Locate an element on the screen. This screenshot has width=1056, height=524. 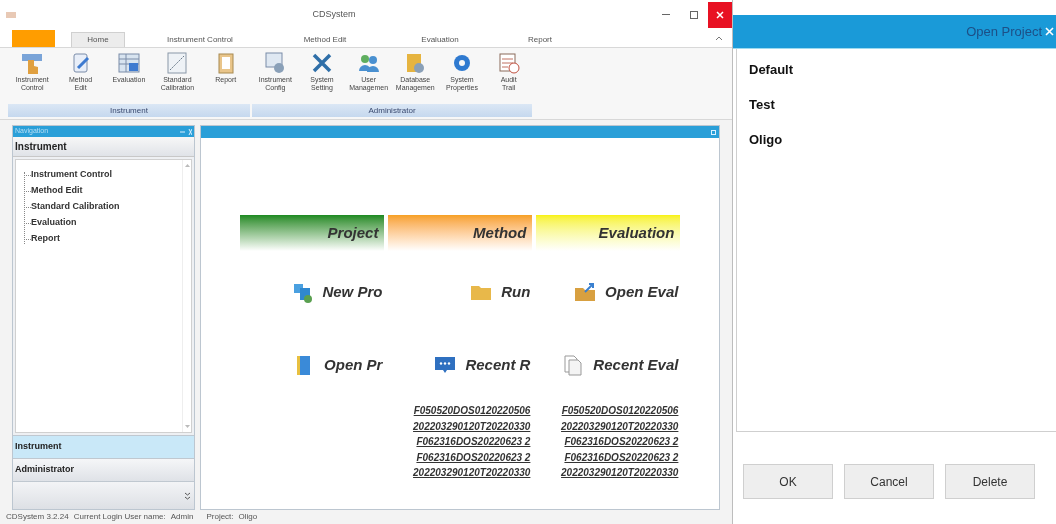
action-link: Recent R is located at coordinates (460, 365).